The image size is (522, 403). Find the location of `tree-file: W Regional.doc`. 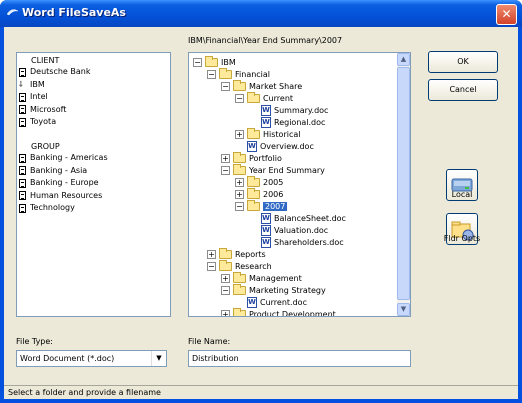

tree-file: W Regional.doc is located at coordinates (287, 122).